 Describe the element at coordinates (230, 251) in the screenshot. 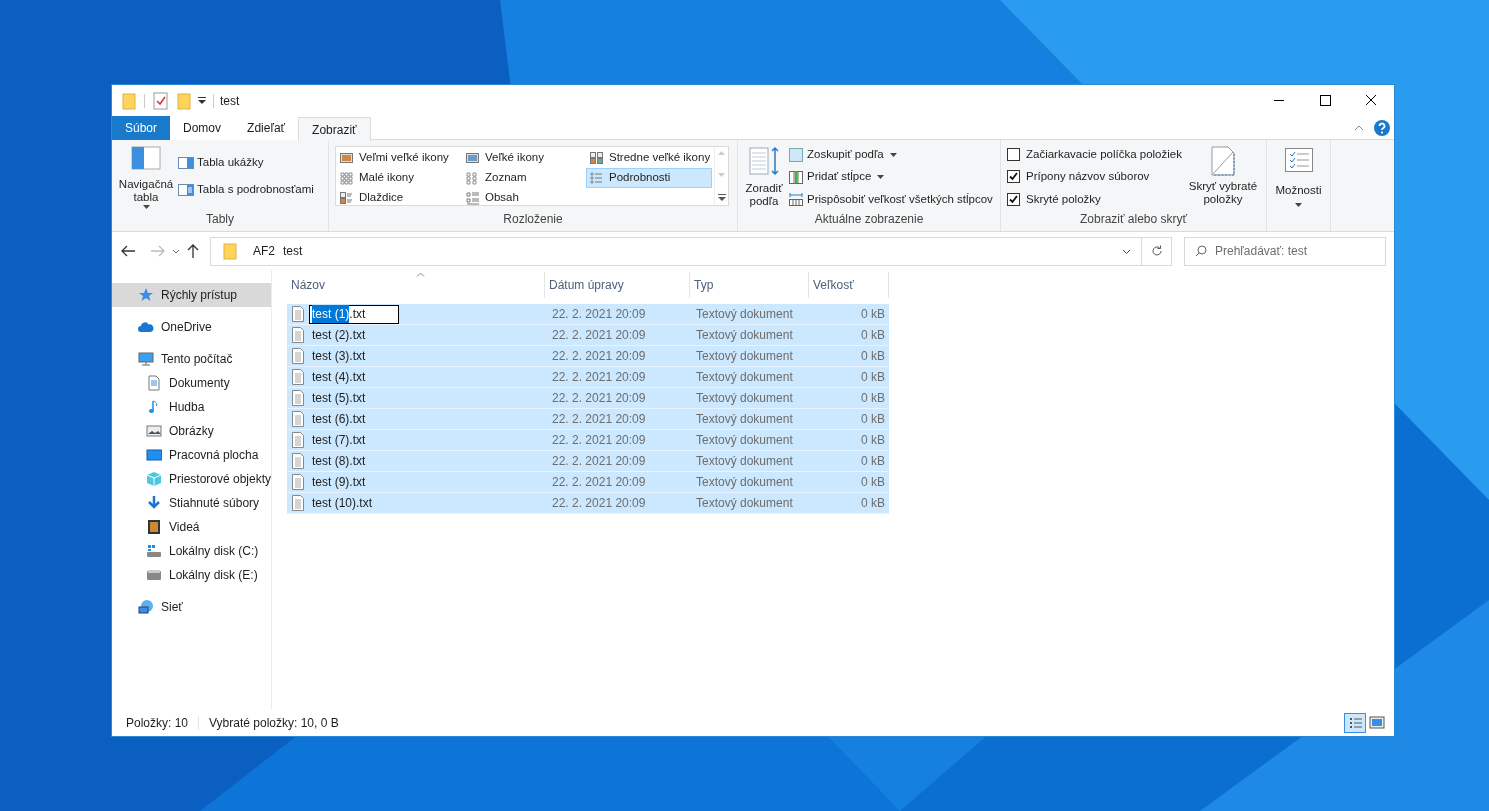

I see `folder-icon` at that location.